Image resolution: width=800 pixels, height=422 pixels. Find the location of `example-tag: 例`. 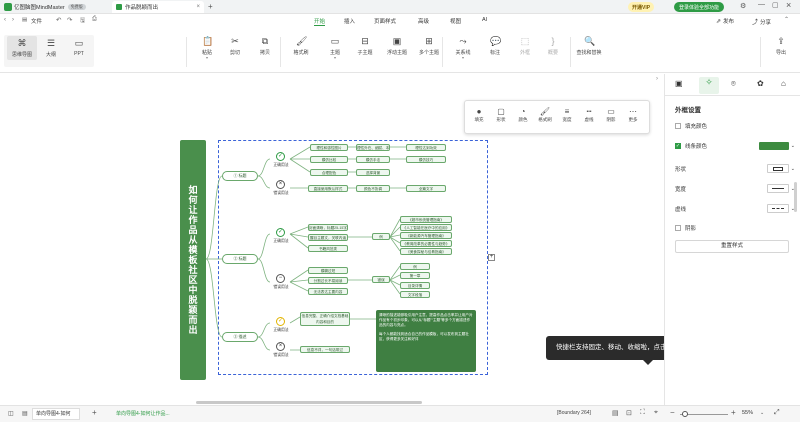

example-tag: 例 is located at coordinates (381, 236).